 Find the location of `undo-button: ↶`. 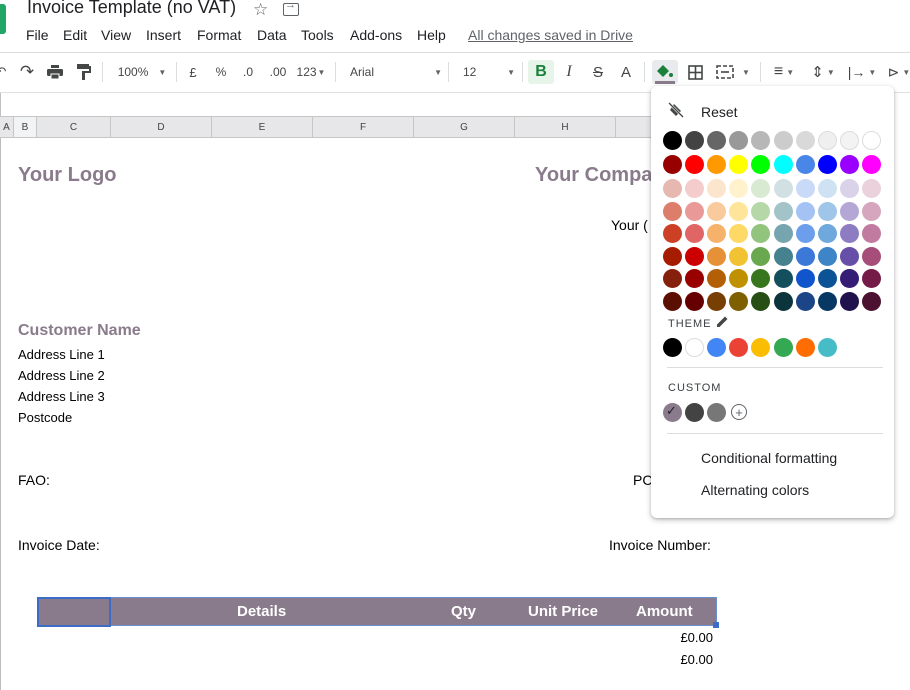

undo-button: ↶ is located at coordinates (4, 72).